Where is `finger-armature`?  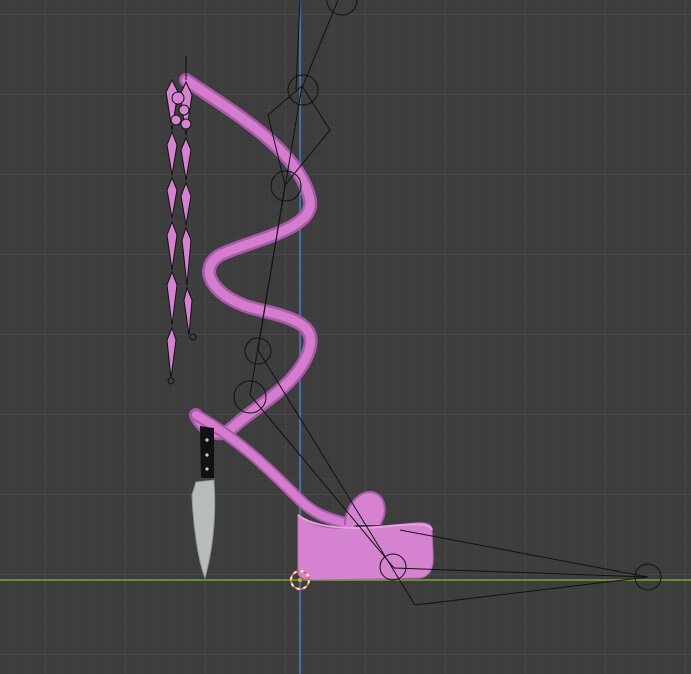 finger-armature is located at coordinates (181, 220).